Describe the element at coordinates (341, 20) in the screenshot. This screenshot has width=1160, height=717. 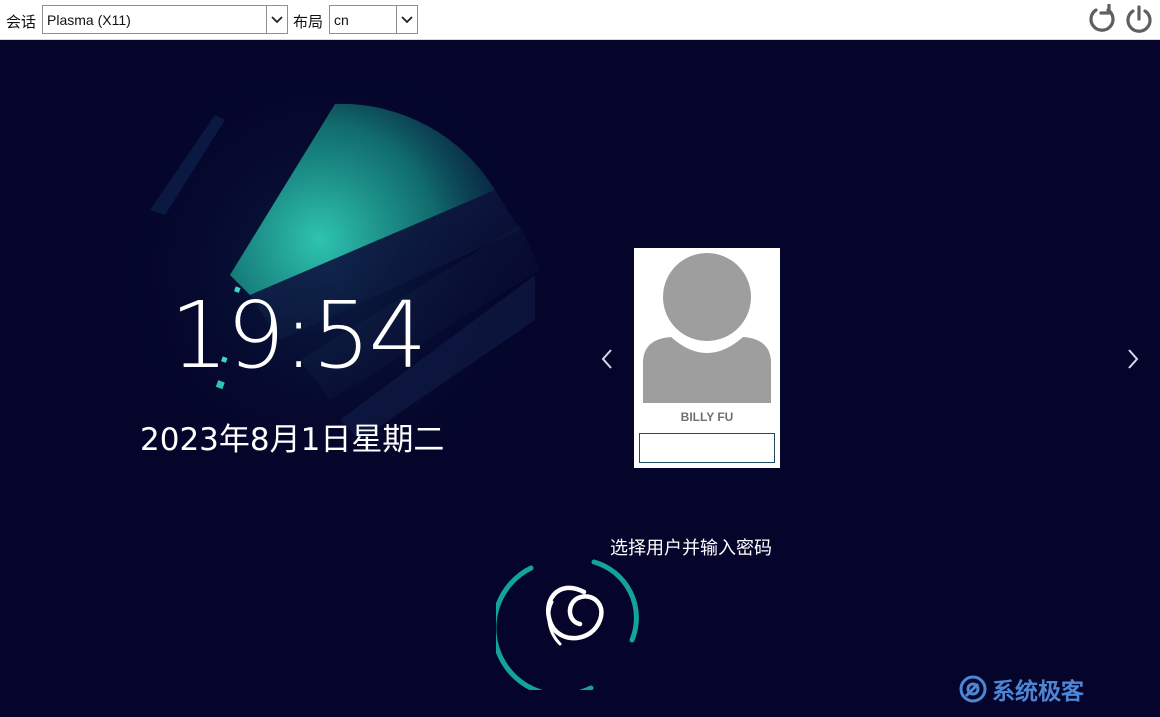
I see `layout-value: cn` at that location.